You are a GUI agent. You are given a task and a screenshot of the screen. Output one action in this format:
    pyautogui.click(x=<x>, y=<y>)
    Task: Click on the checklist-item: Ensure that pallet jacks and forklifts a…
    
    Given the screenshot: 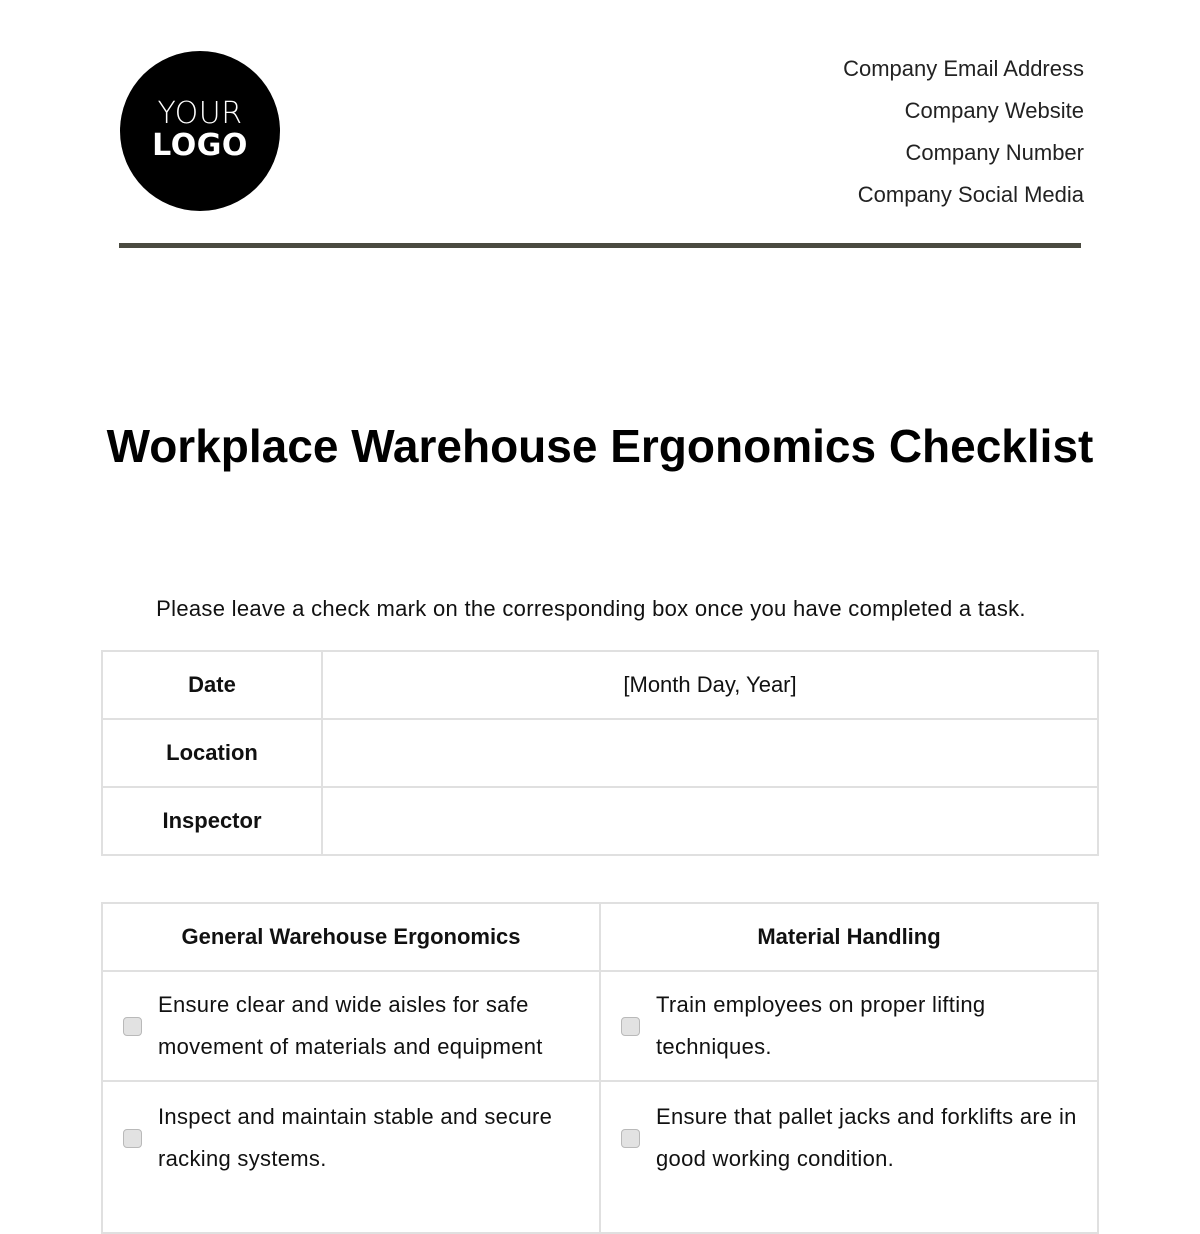 What is the action you would take?
    pyautogui.click(x=849, y=1137)
    